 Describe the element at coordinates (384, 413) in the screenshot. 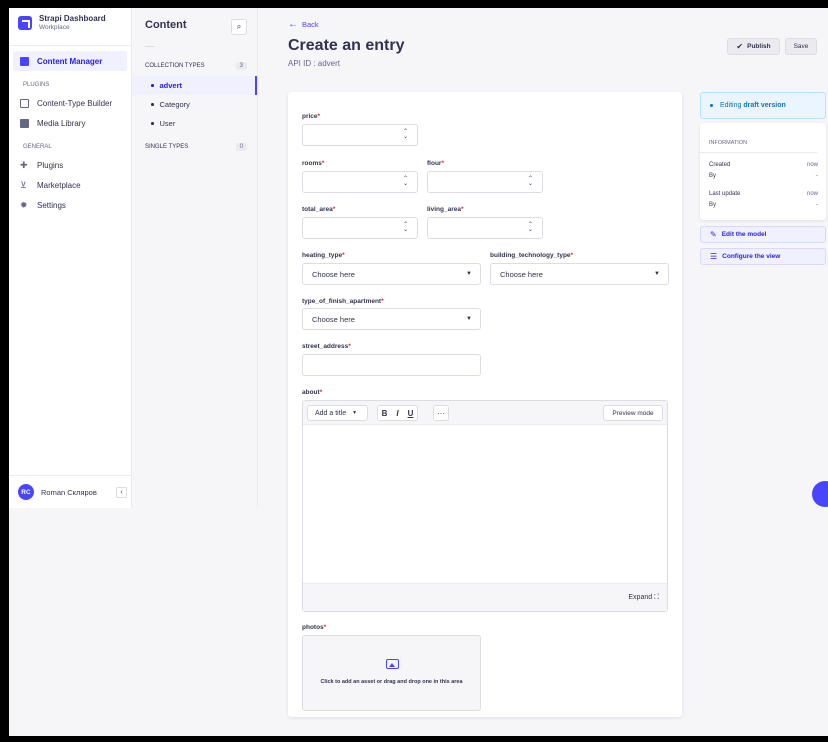

I see `bold-button: B` at that location.